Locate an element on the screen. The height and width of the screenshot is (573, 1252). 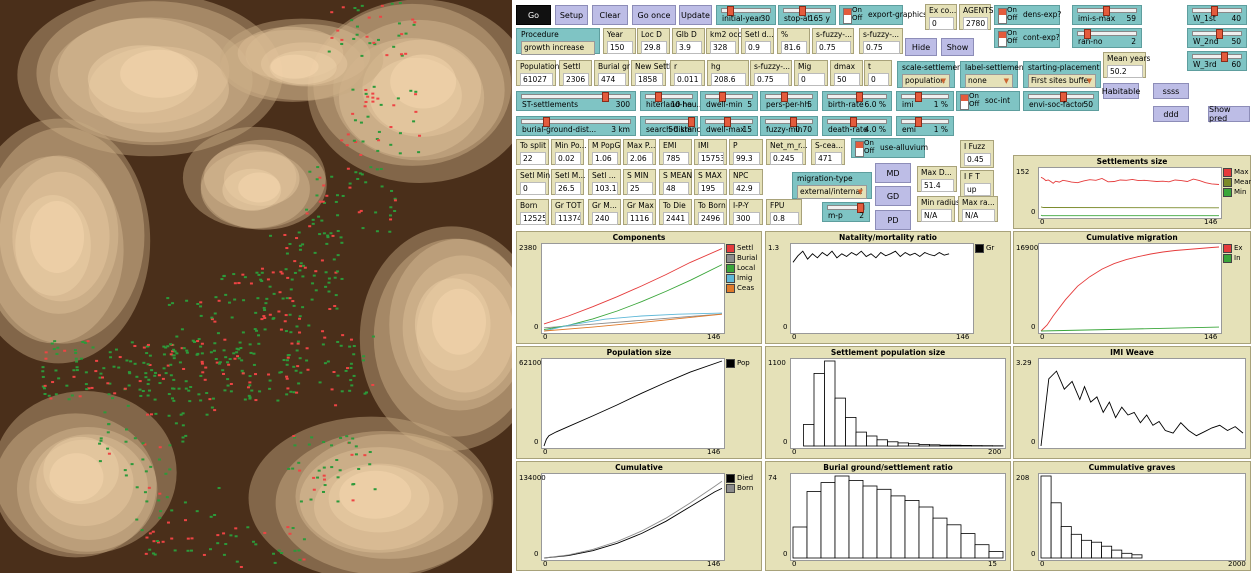
slider-value: 50 km is located at coordinates (680, 129).